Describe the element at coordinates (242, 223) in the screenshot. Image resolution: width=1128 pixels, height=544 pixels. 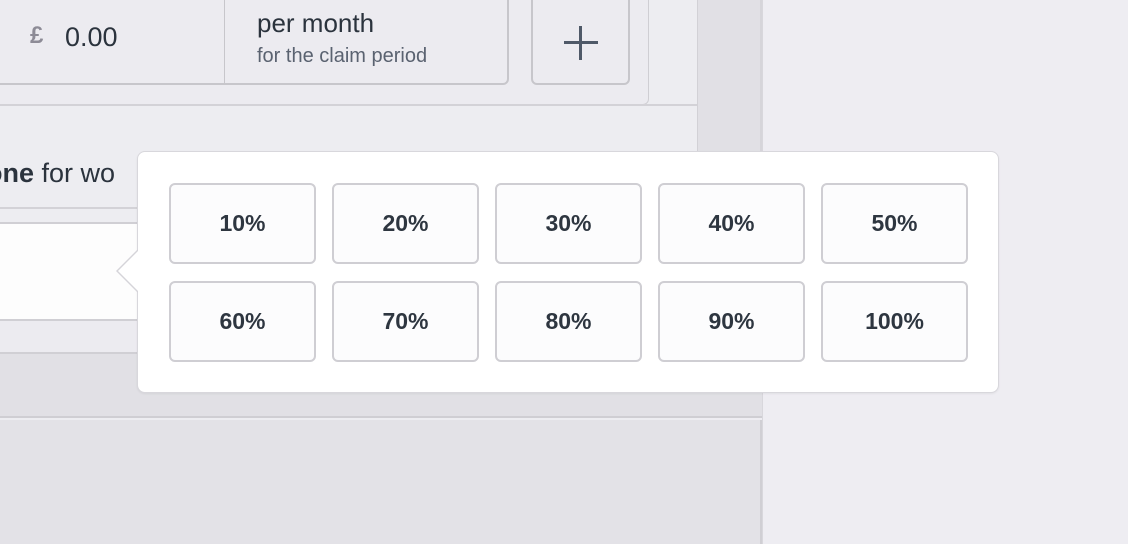
I see `percent-option-10: 10%` at that location.